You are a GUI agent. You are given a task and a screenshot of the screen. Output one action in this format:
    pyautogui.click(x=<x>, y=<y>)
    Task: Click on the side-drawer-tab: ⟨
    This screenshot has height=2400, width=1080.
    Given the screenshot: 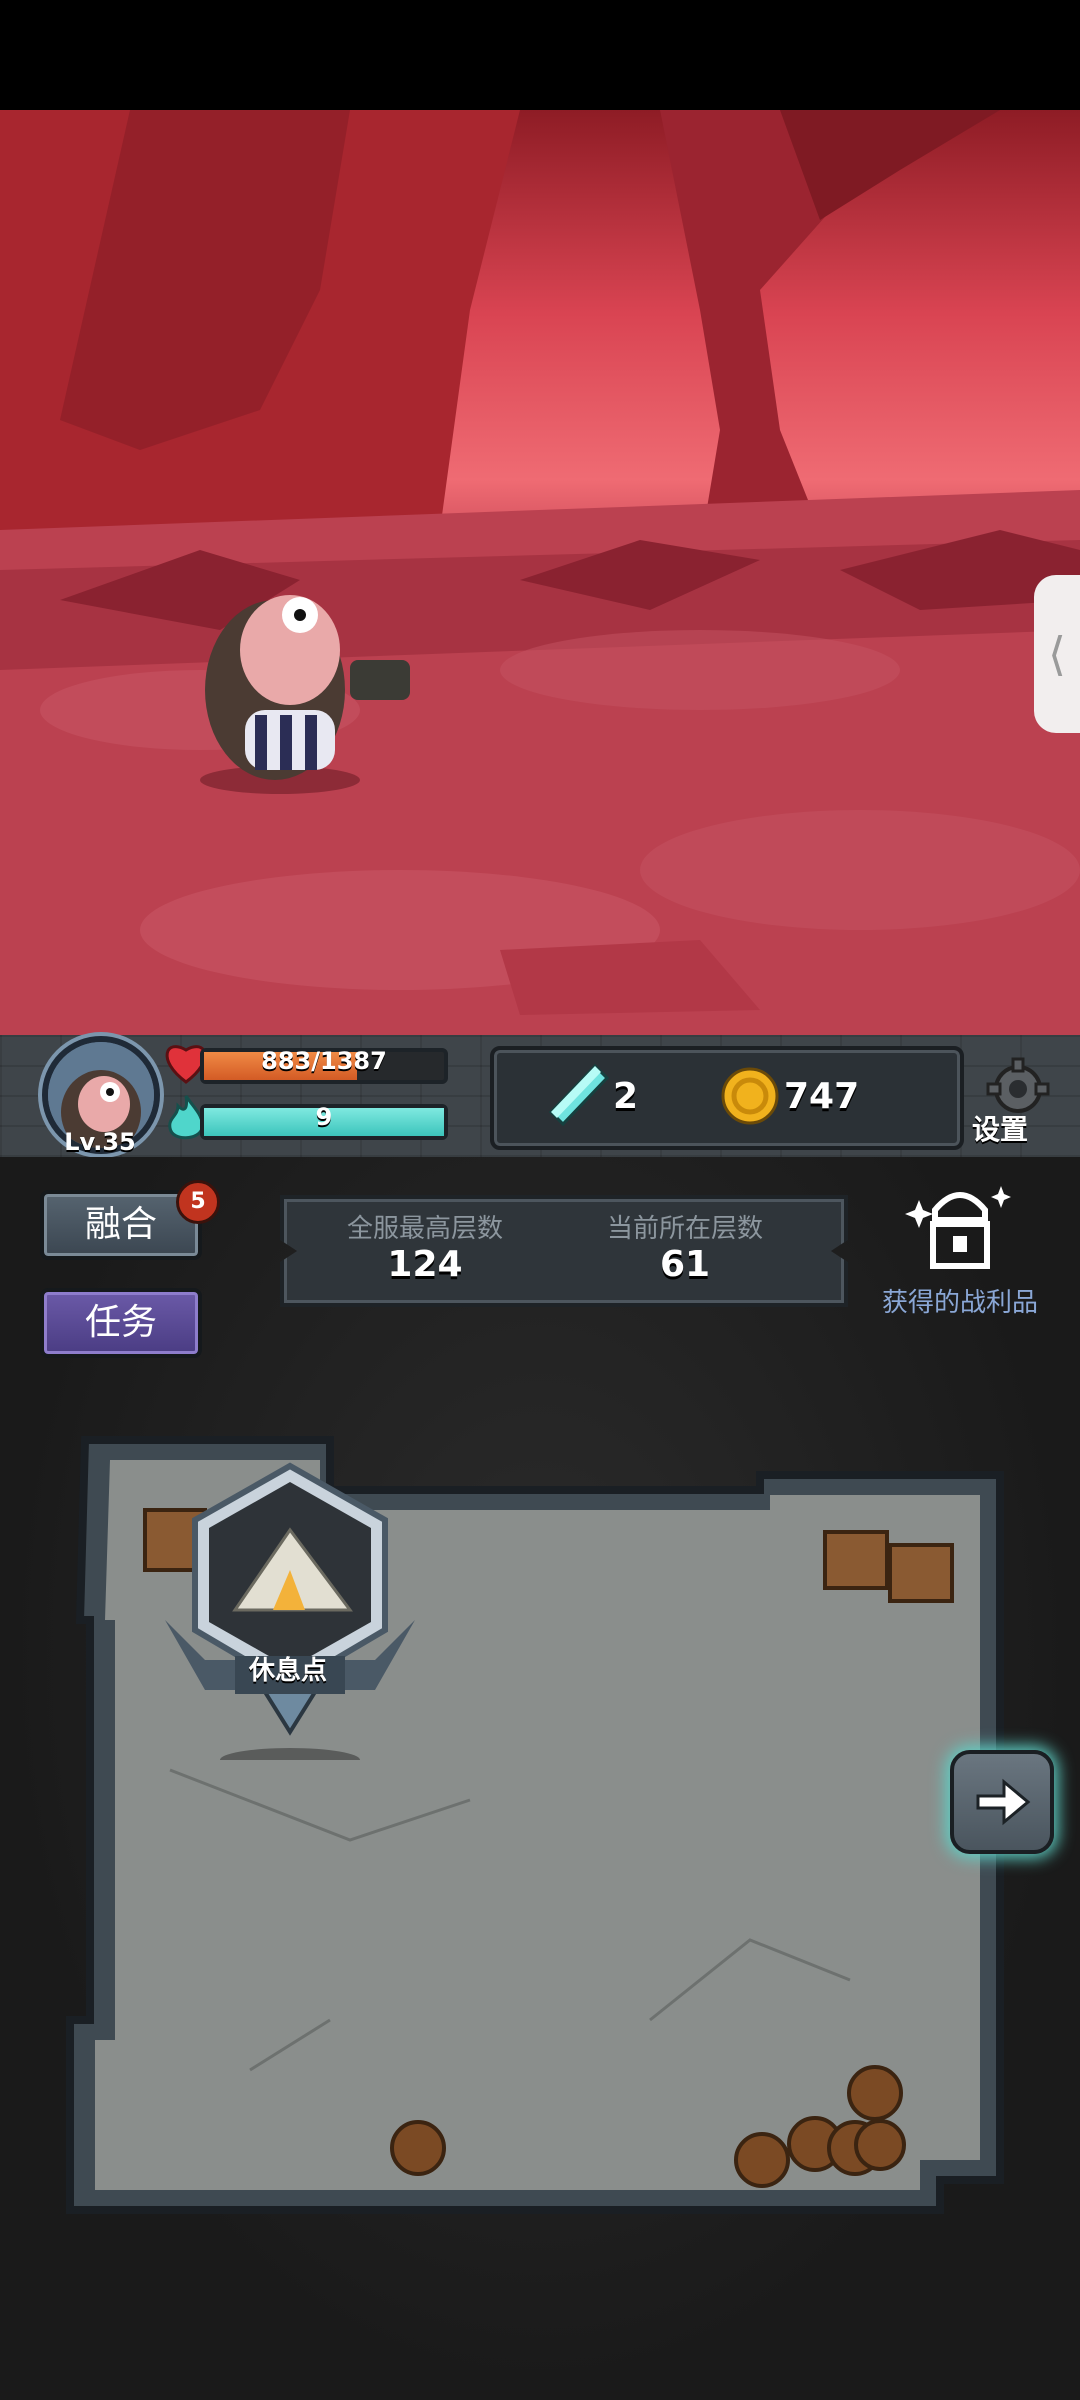 What is the action you would take?
    pyautogui.click(x=1057, y=654)
    